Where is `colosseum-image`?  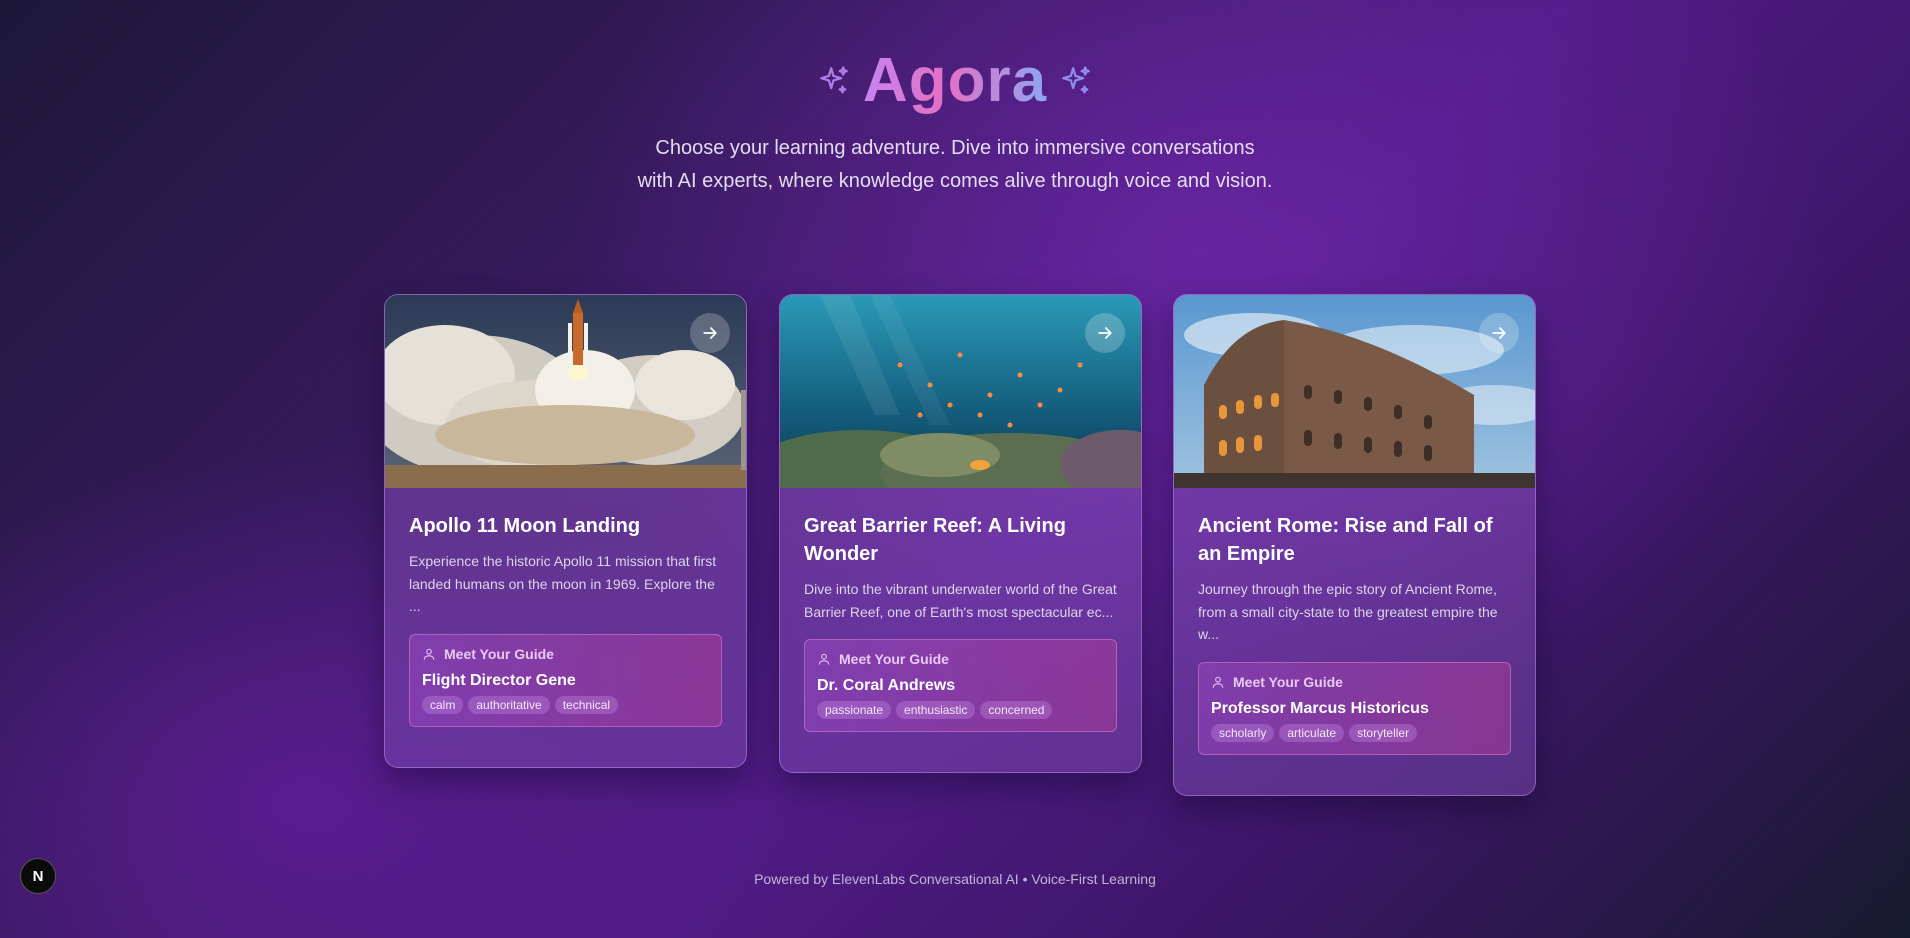
colosseum-image is located at coordinates (1354, 391).